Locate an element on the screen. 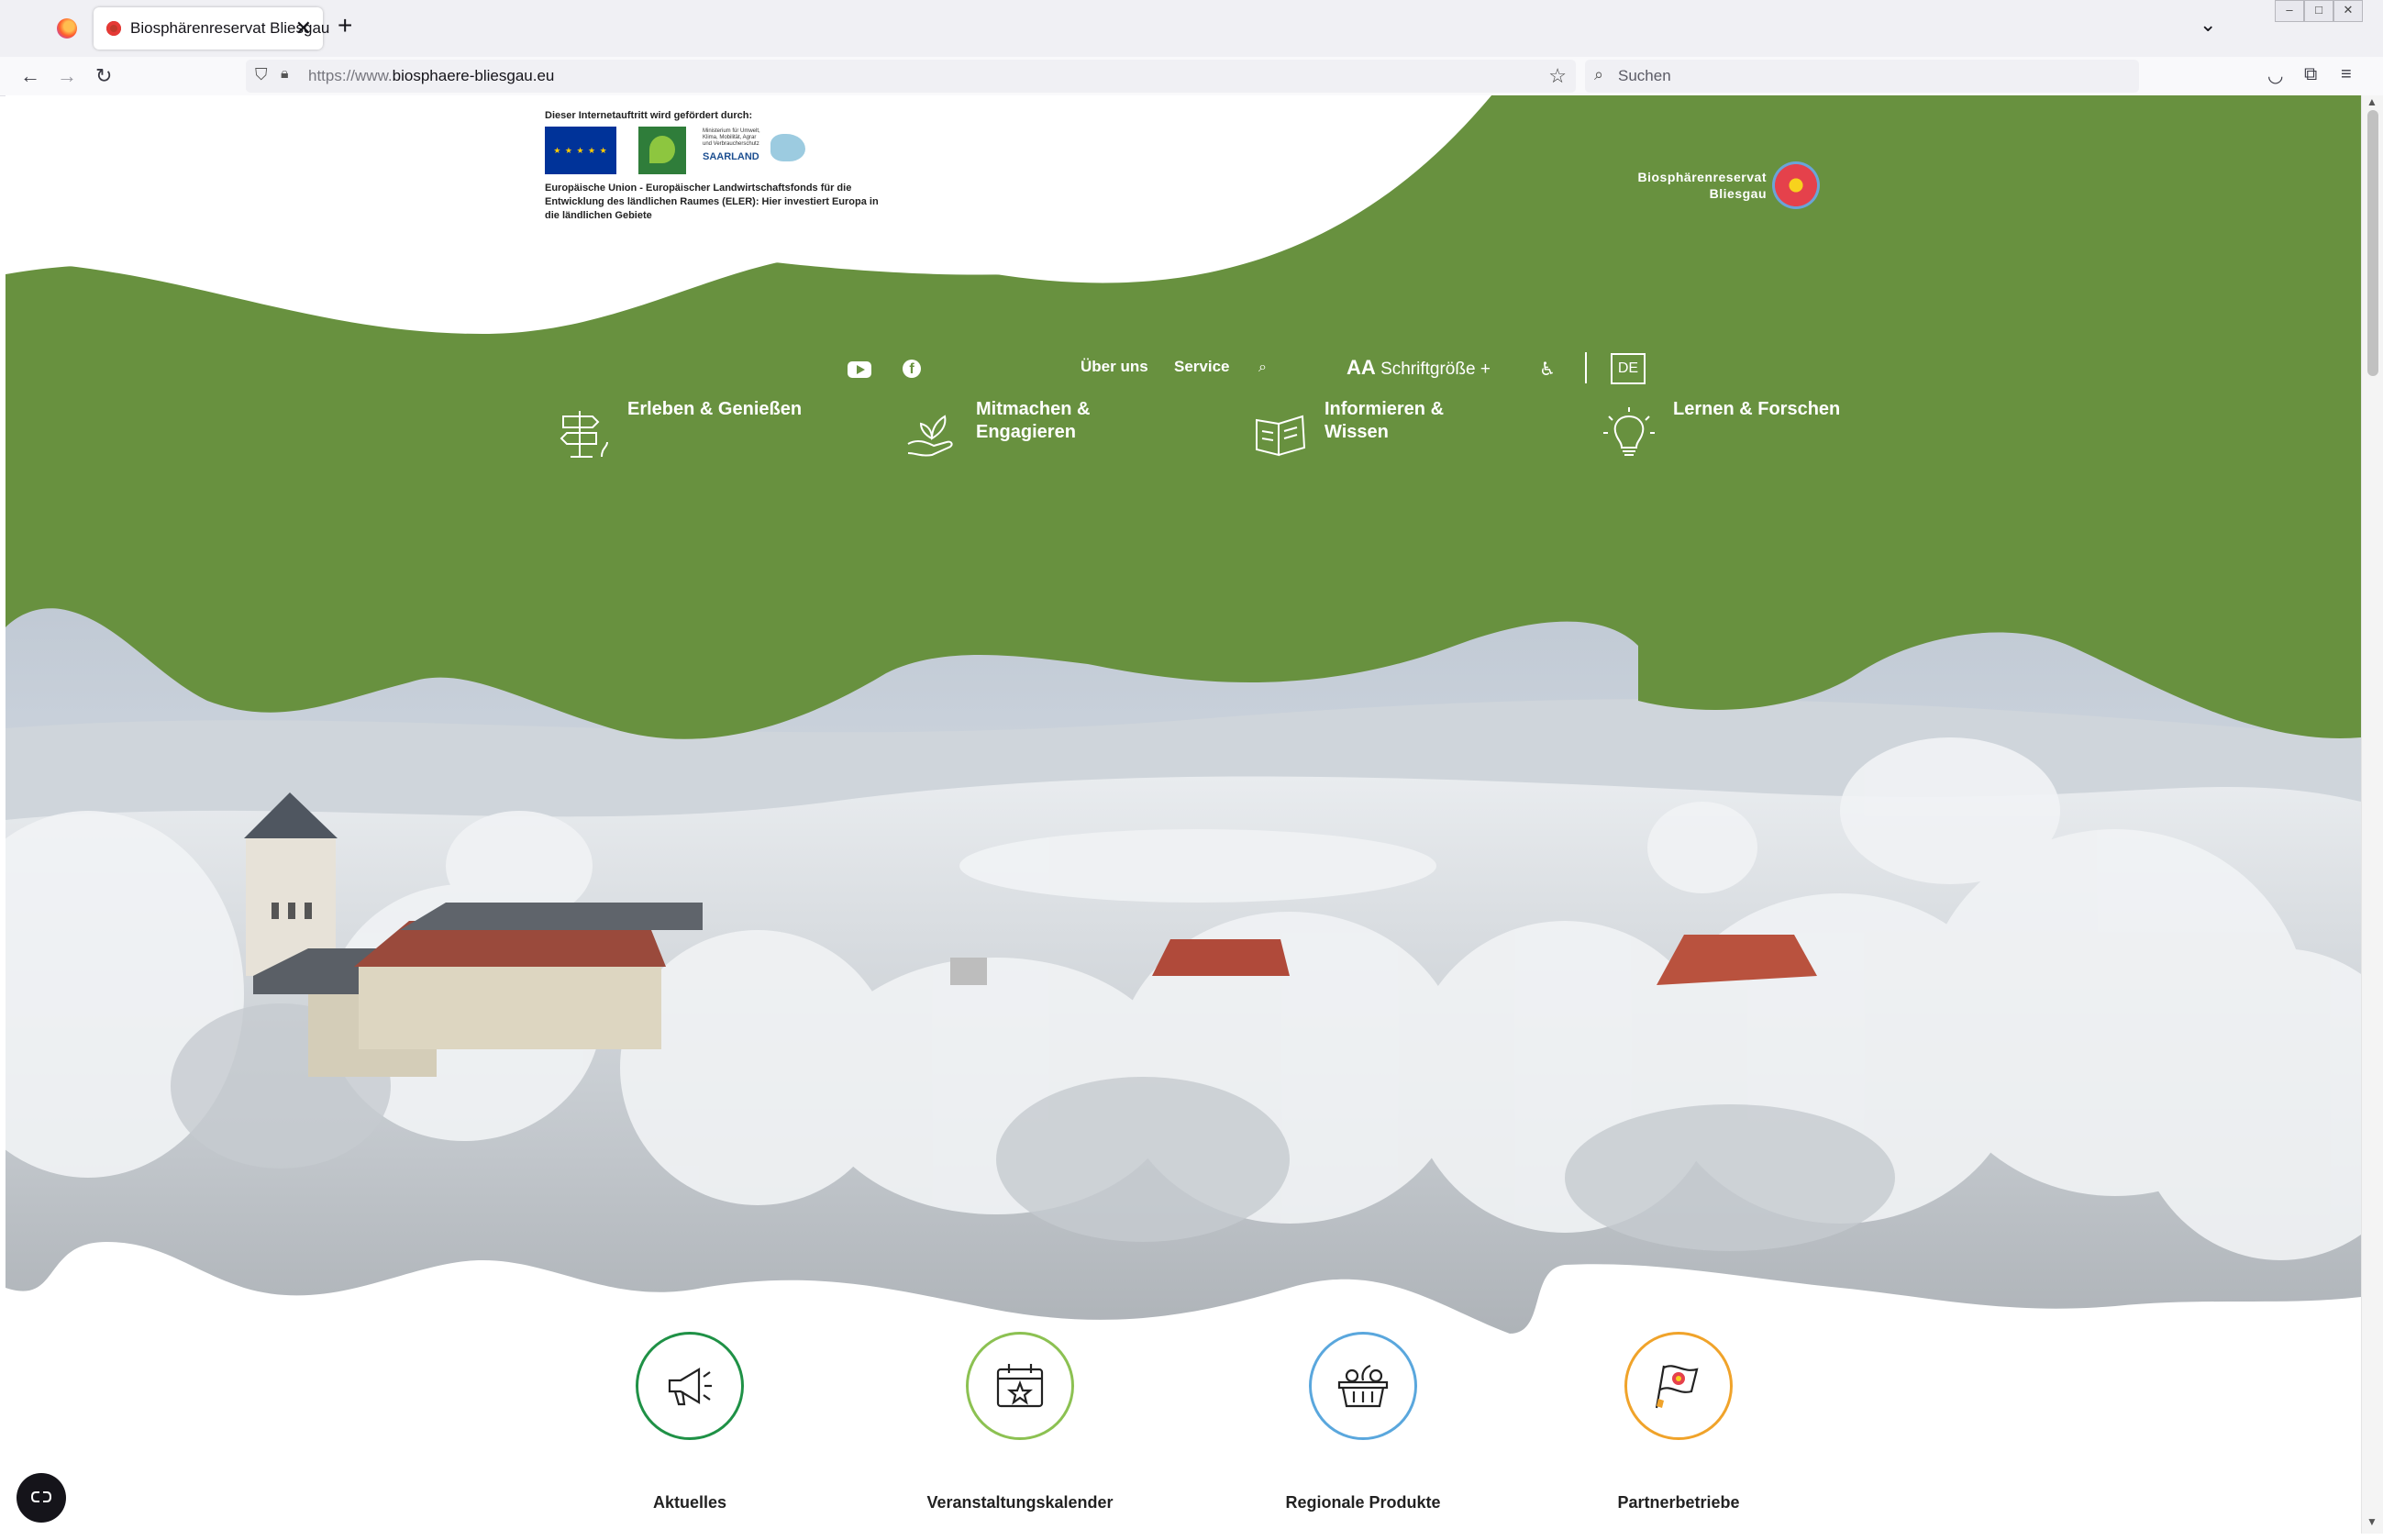 This screenshot has width=2383, height=1540. close-window-button: ✕ is located at coordinates (2348, 11).